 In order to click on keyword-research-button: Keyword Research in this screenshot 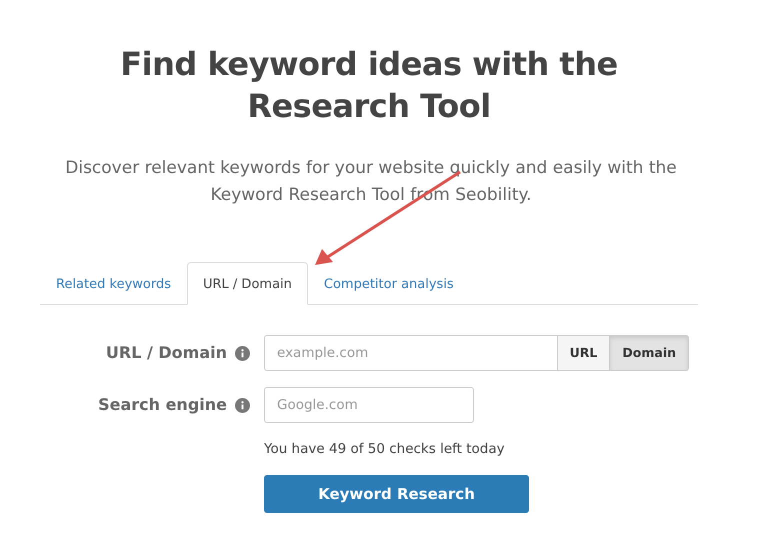, I will do `click(396, 494)`.